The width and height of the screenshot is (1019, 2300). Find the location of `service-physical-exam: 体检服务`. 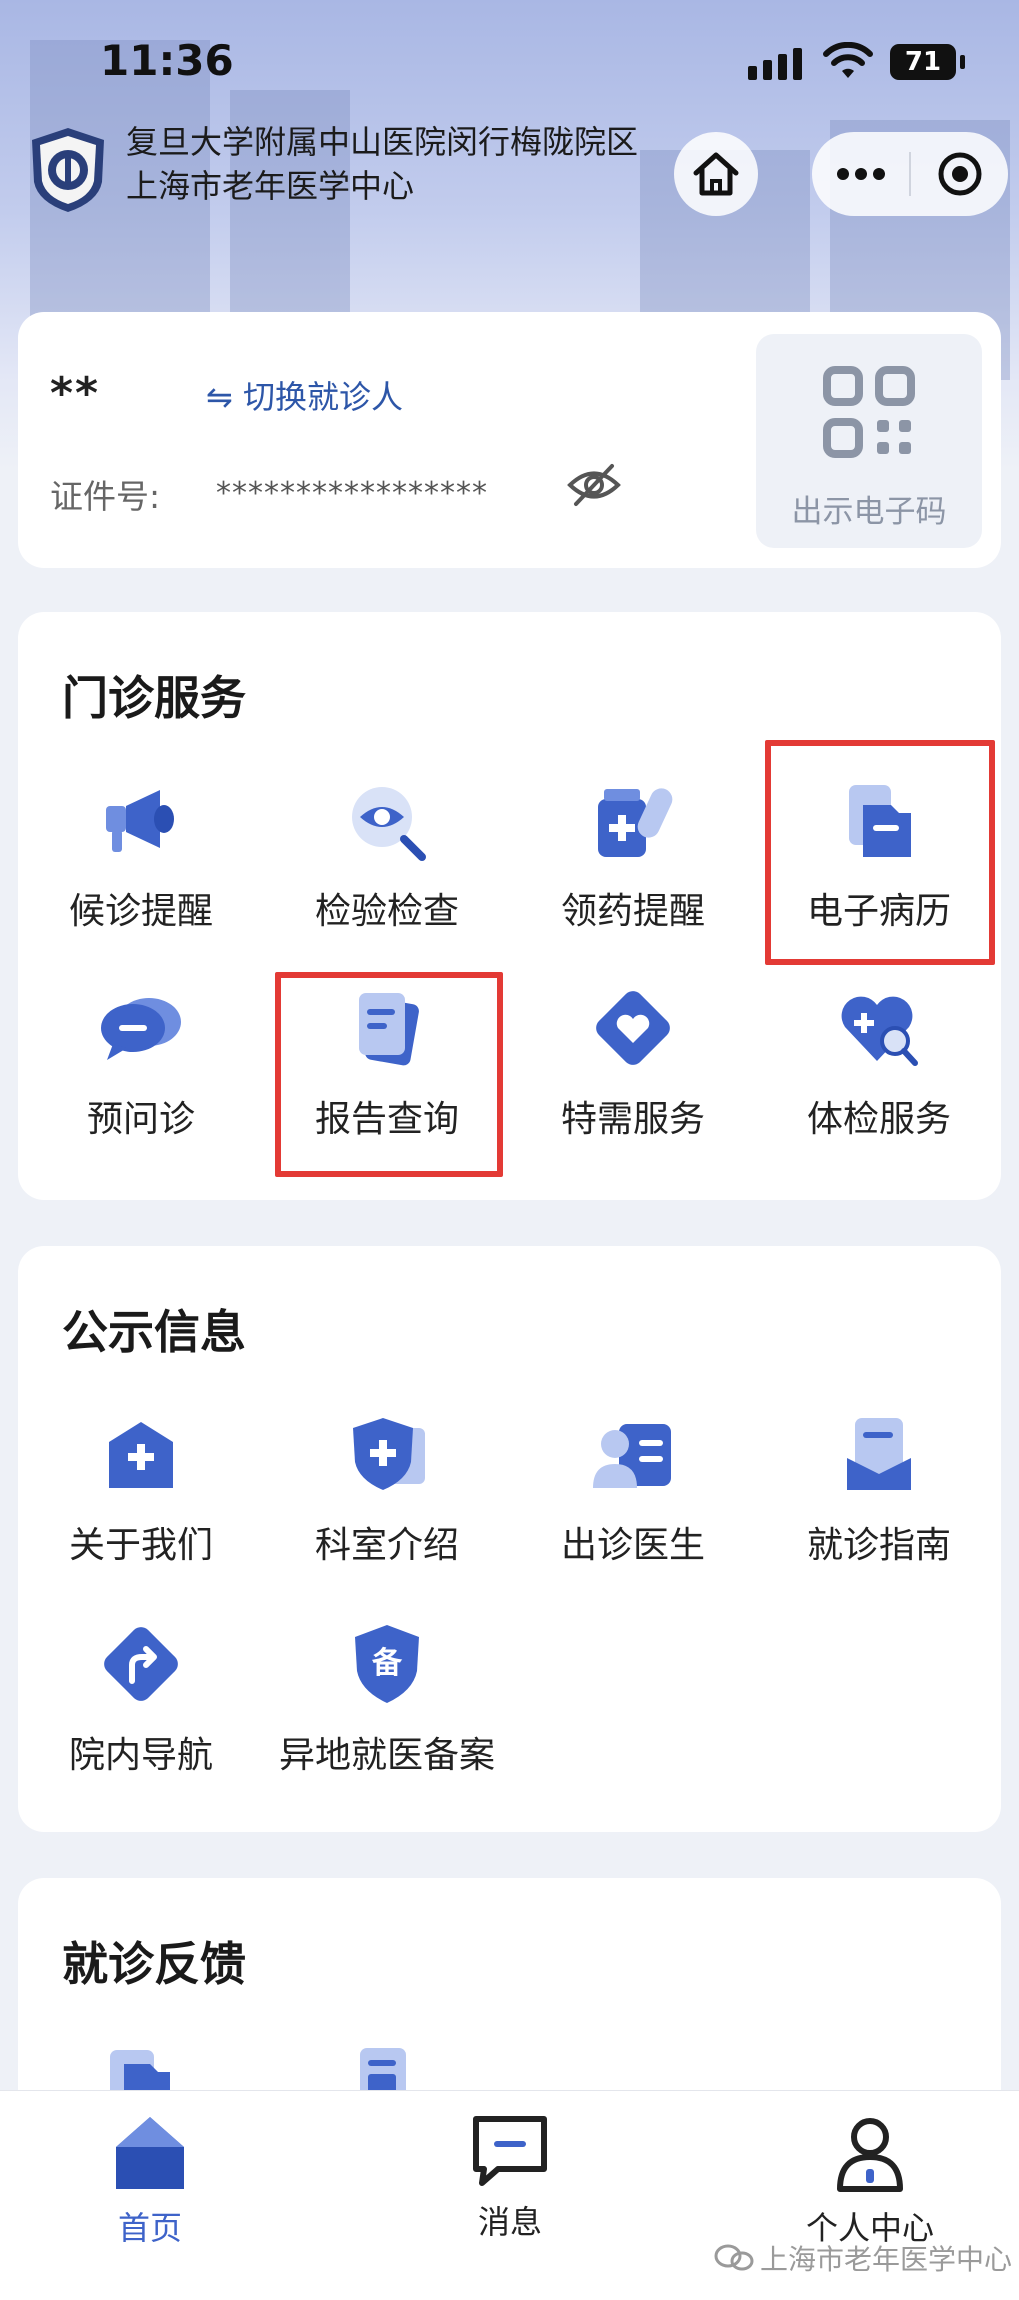

service-physical-exam: 体检服务 is located at coordinates (879, 1061).